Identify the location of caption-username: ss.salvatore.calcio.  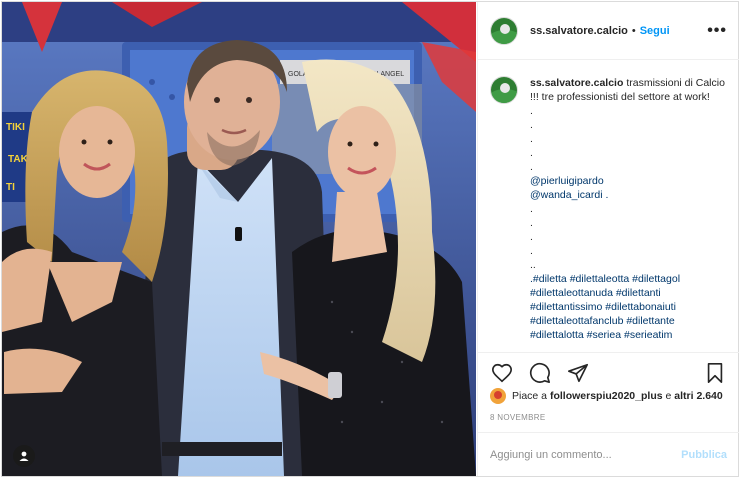
(576, 83).